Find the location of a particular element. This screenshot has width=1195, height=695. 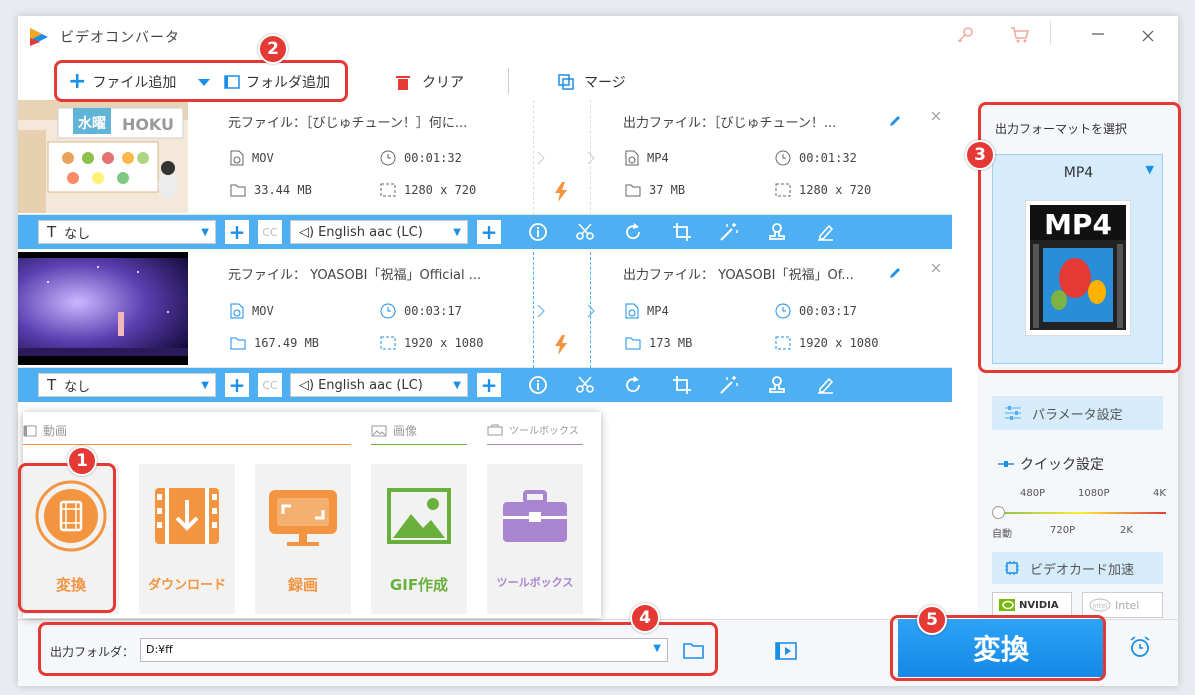

download-tile-label: ダウンロード is located at coordinates (186, 585).